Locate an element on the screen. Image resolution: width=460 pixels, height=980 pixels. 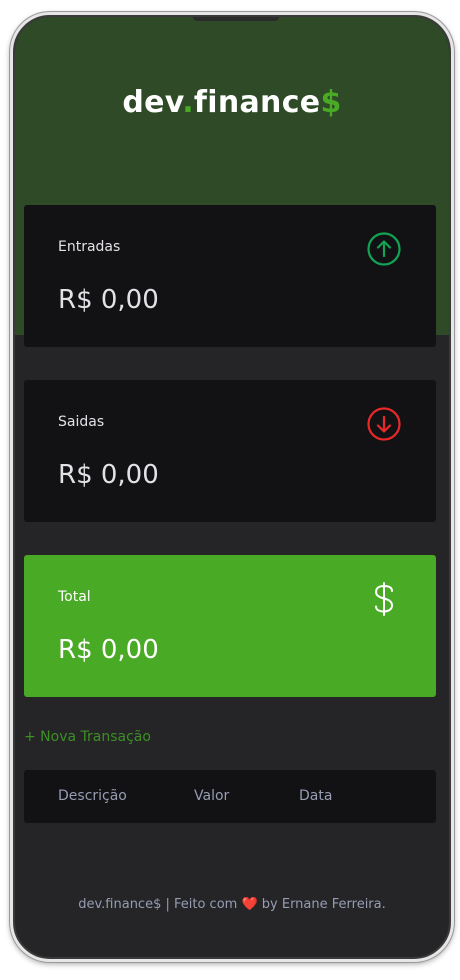
arrow-down-circle-icon is located at coordinates (384, 424).